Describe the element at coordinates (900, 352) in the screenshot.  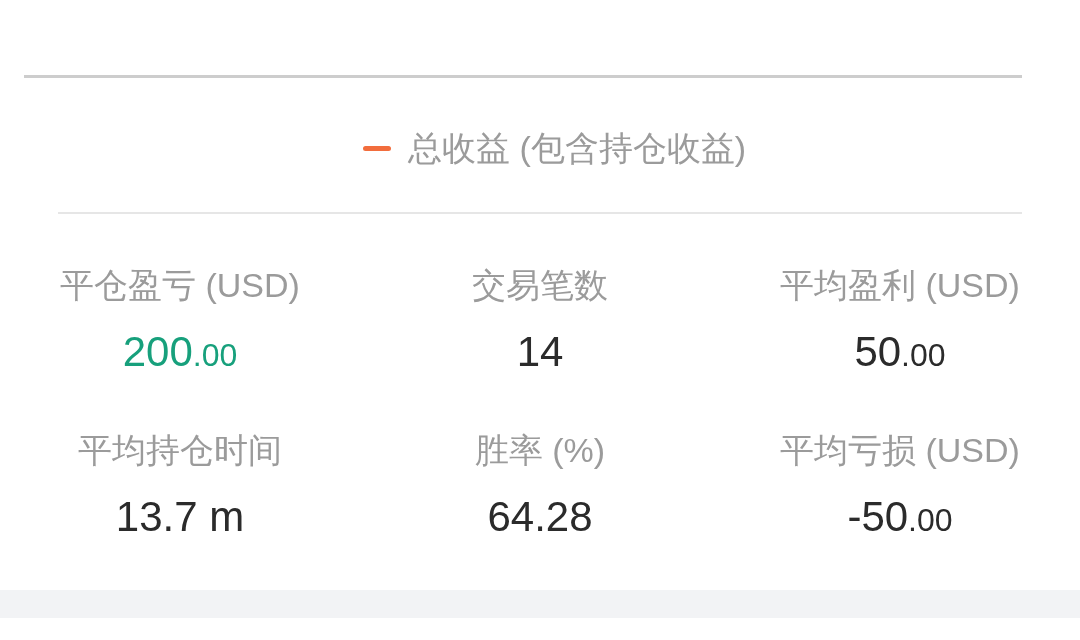
I see `stat-value: 50.00` at that location.